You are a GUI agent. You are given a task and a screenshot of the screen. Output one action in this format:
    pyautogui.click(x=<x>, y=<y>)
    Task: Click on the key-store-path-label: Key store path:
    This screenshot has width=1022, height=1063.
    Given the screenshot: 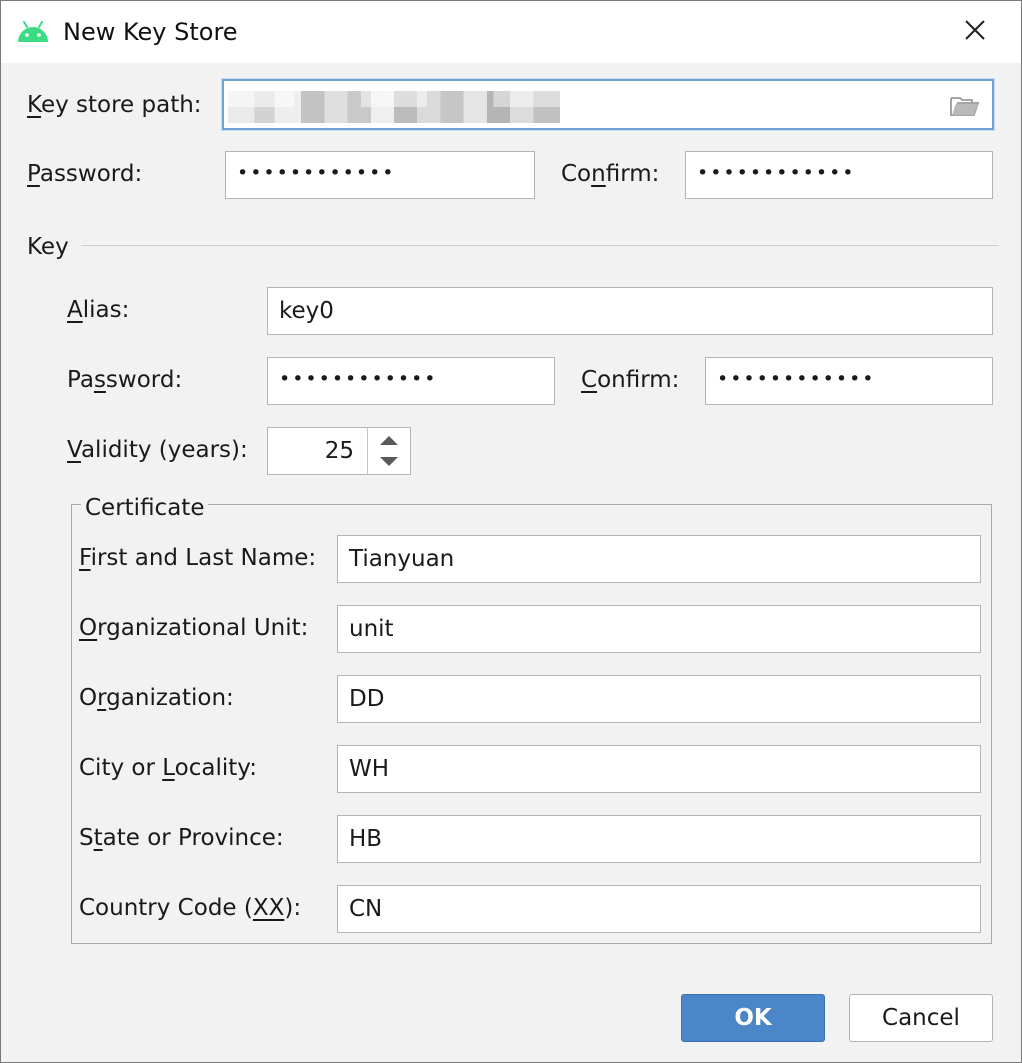 What is the action you would take?
    pyautogui.click(x=114, y=105)
    